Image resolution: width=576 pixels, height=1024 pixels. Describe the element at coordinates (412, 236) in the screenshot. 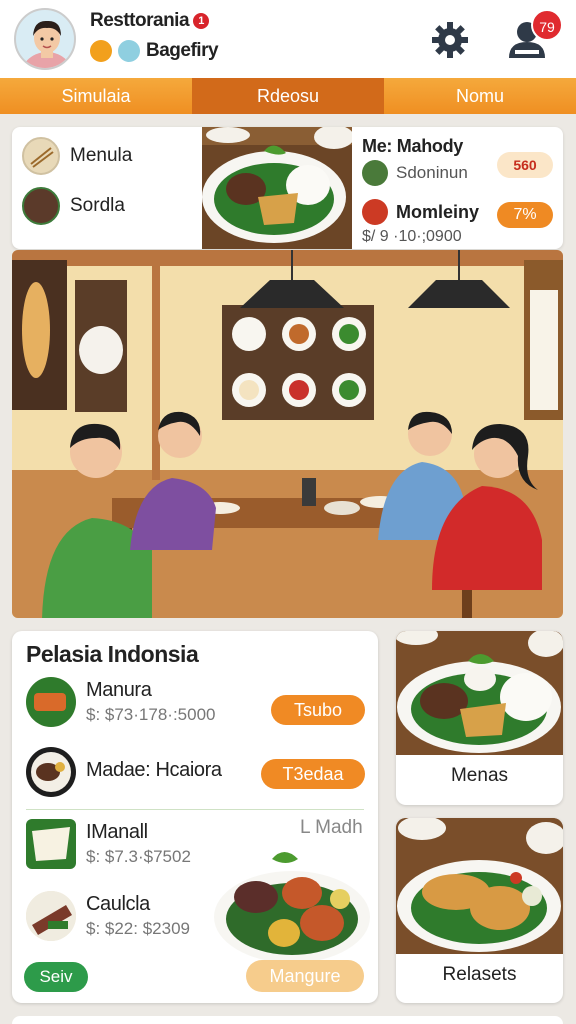

I see `info-hours: $/ 9 ·10·;0900` at that location.